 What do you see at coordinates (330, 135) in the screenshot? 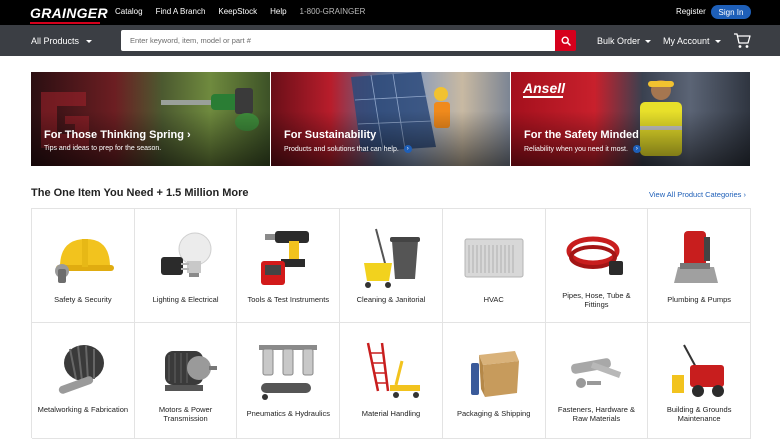
I see `promo-title: For Sustainability` at bounding box center [330, 135].